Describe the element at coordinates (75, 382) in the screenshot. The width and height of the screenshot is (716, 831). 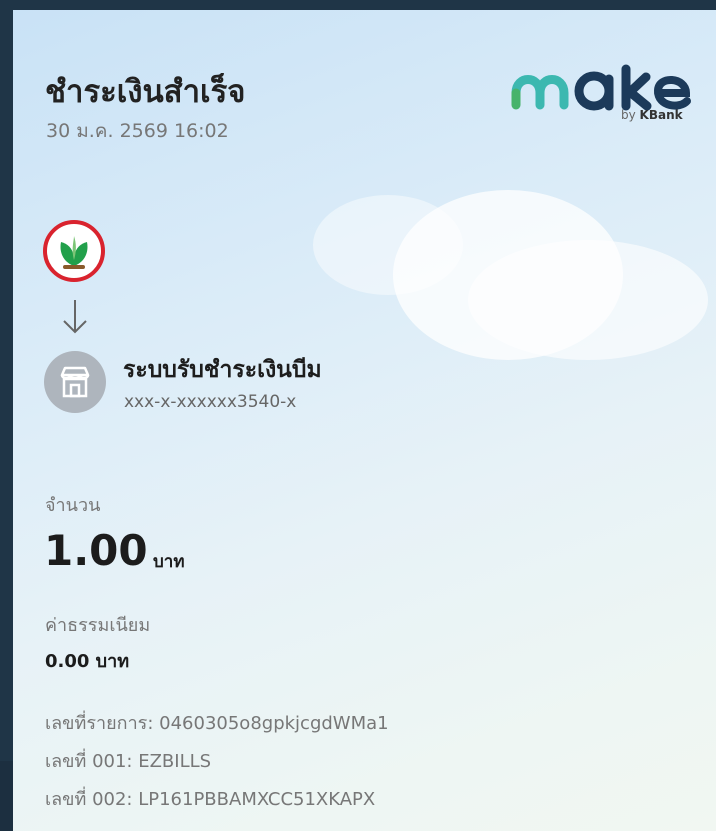
I see `store-icon` at that location.